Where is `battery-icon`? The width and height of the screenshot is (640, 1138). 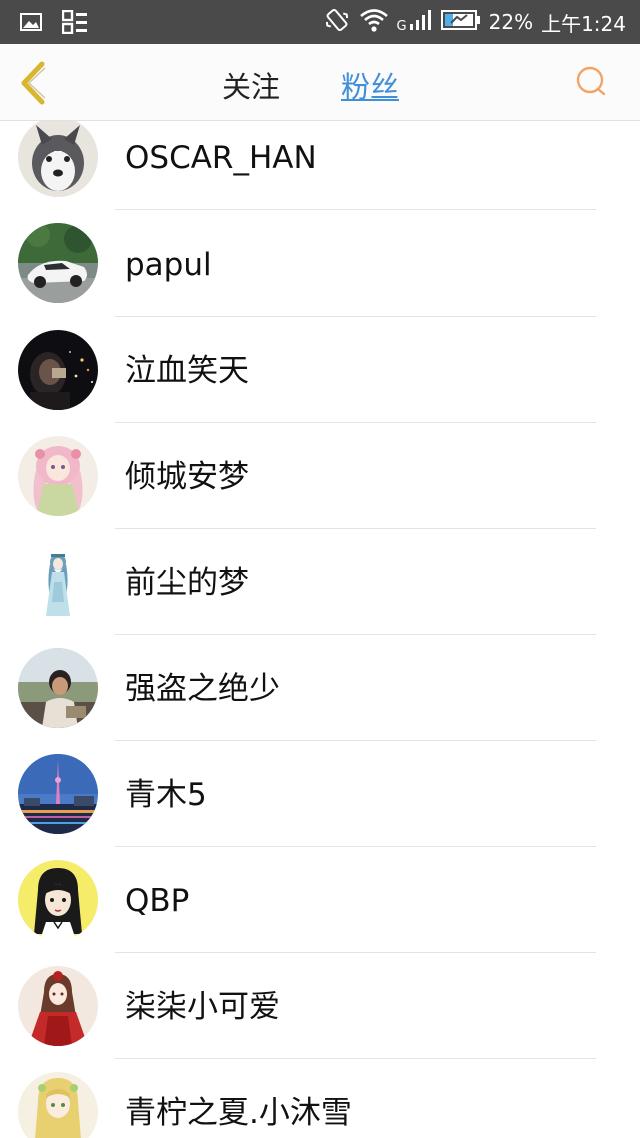
battery-icon is located at coordinates (460, 22).